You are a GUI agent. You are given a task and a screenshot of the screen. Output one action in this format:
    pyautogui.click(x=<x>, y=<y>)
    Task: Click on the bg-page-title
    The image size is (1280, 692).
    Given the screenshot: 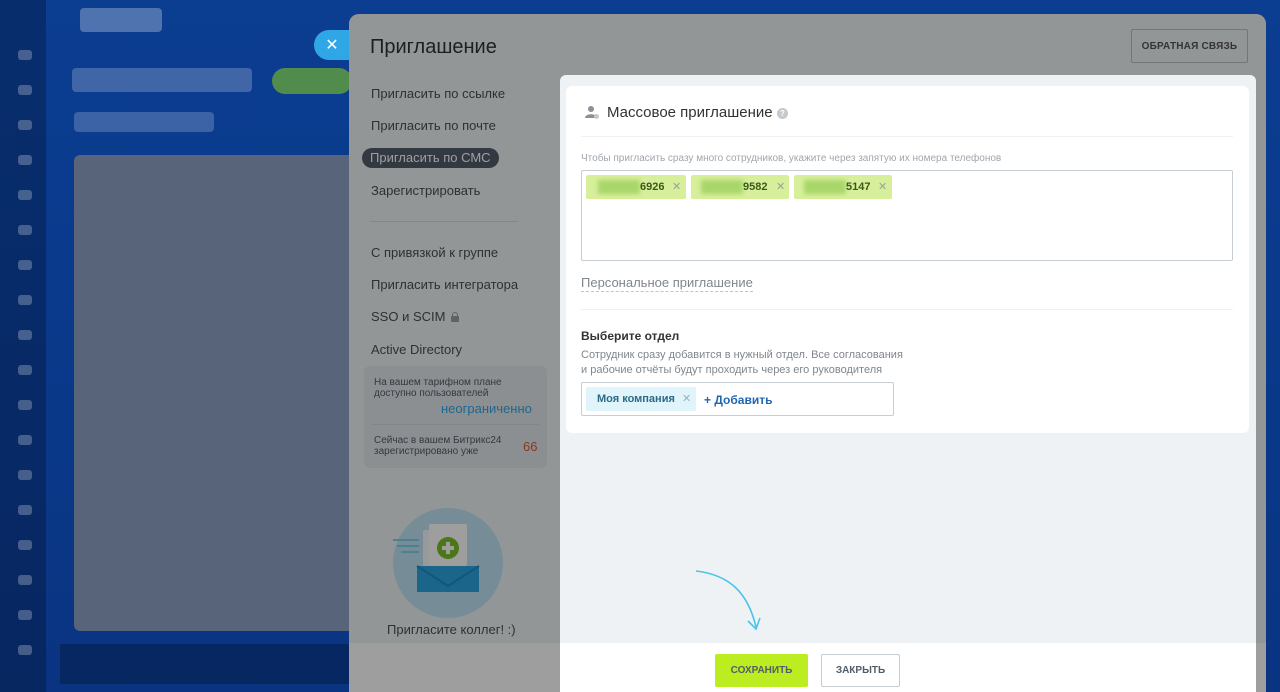 What is the action you would take?
    pyautogui.click(x=162, y=80)
    